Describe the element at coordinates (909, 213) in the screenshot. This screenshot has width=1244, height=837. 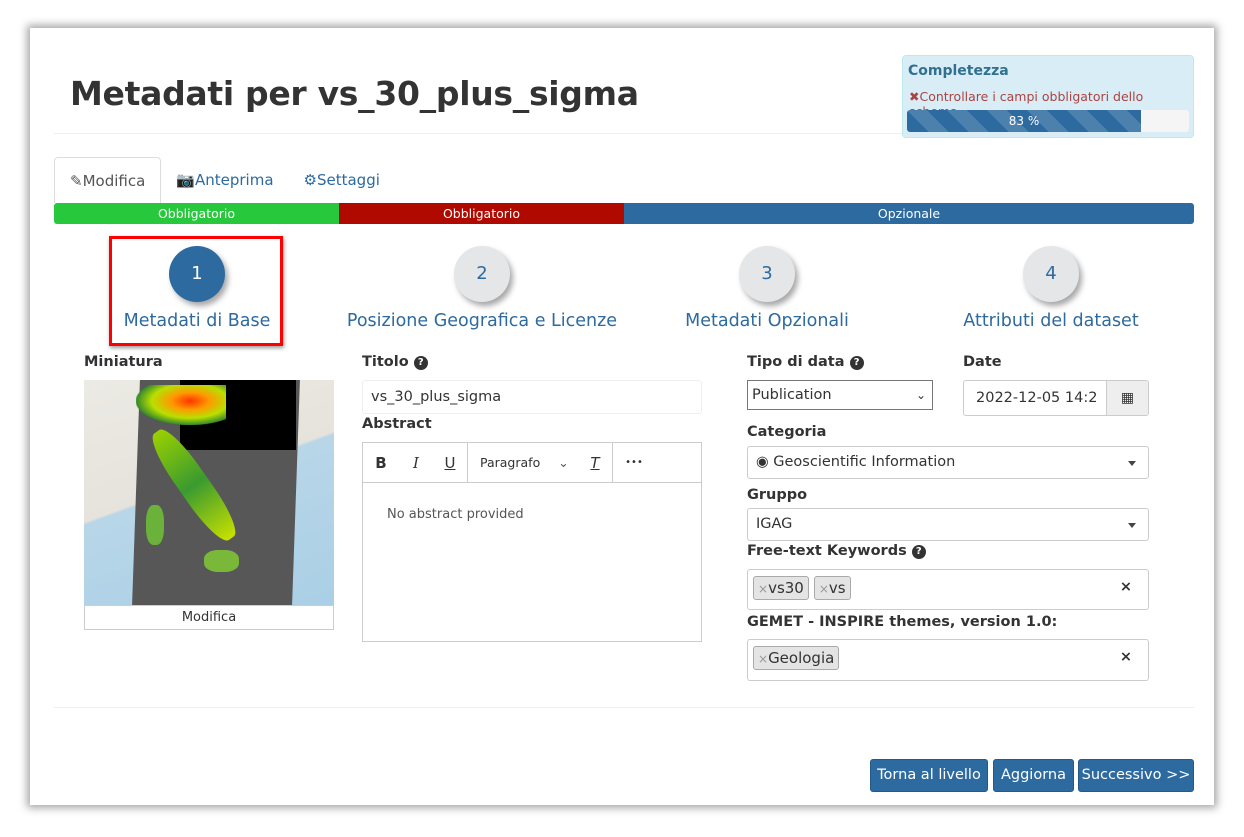
I see `segment-opzionale: Opzionale` at that location.